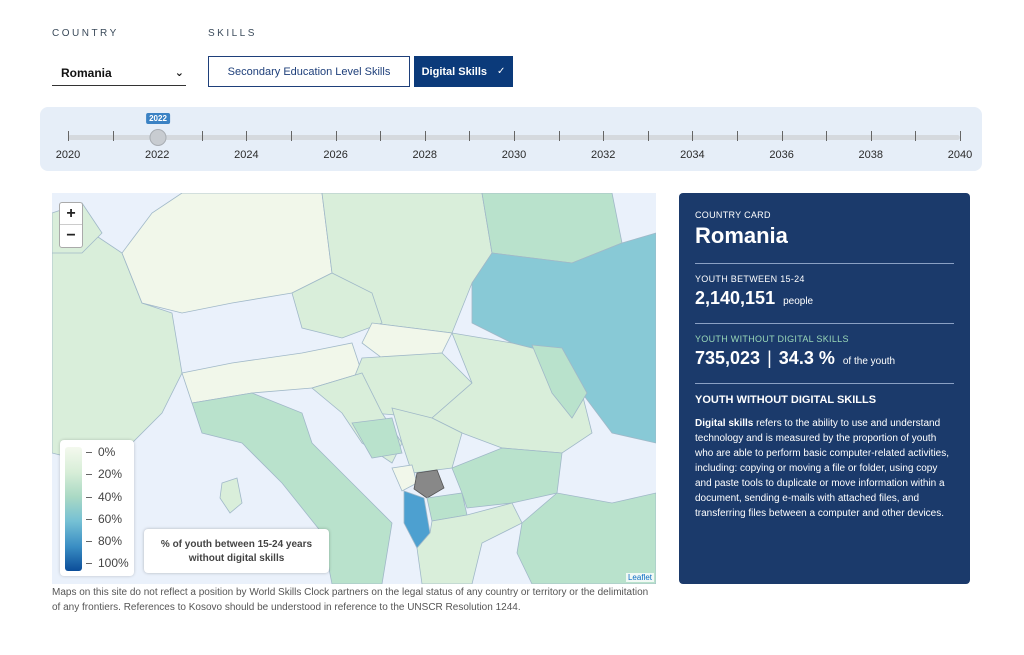 The width and height of the screenshot is (1024, 655). Describe the element at coordinates (107, 563) in the screenshot. I see `legend-label-100: 100%` at that location.